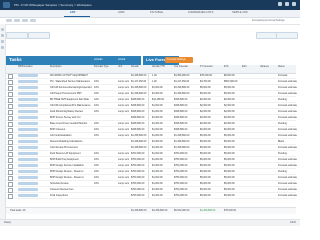 This screenshot has width=320, height=240. What do you see at coordinates (121, 12) in the screenshot?
I see `tab-grid: GRID` at bounding box center [121, 12].